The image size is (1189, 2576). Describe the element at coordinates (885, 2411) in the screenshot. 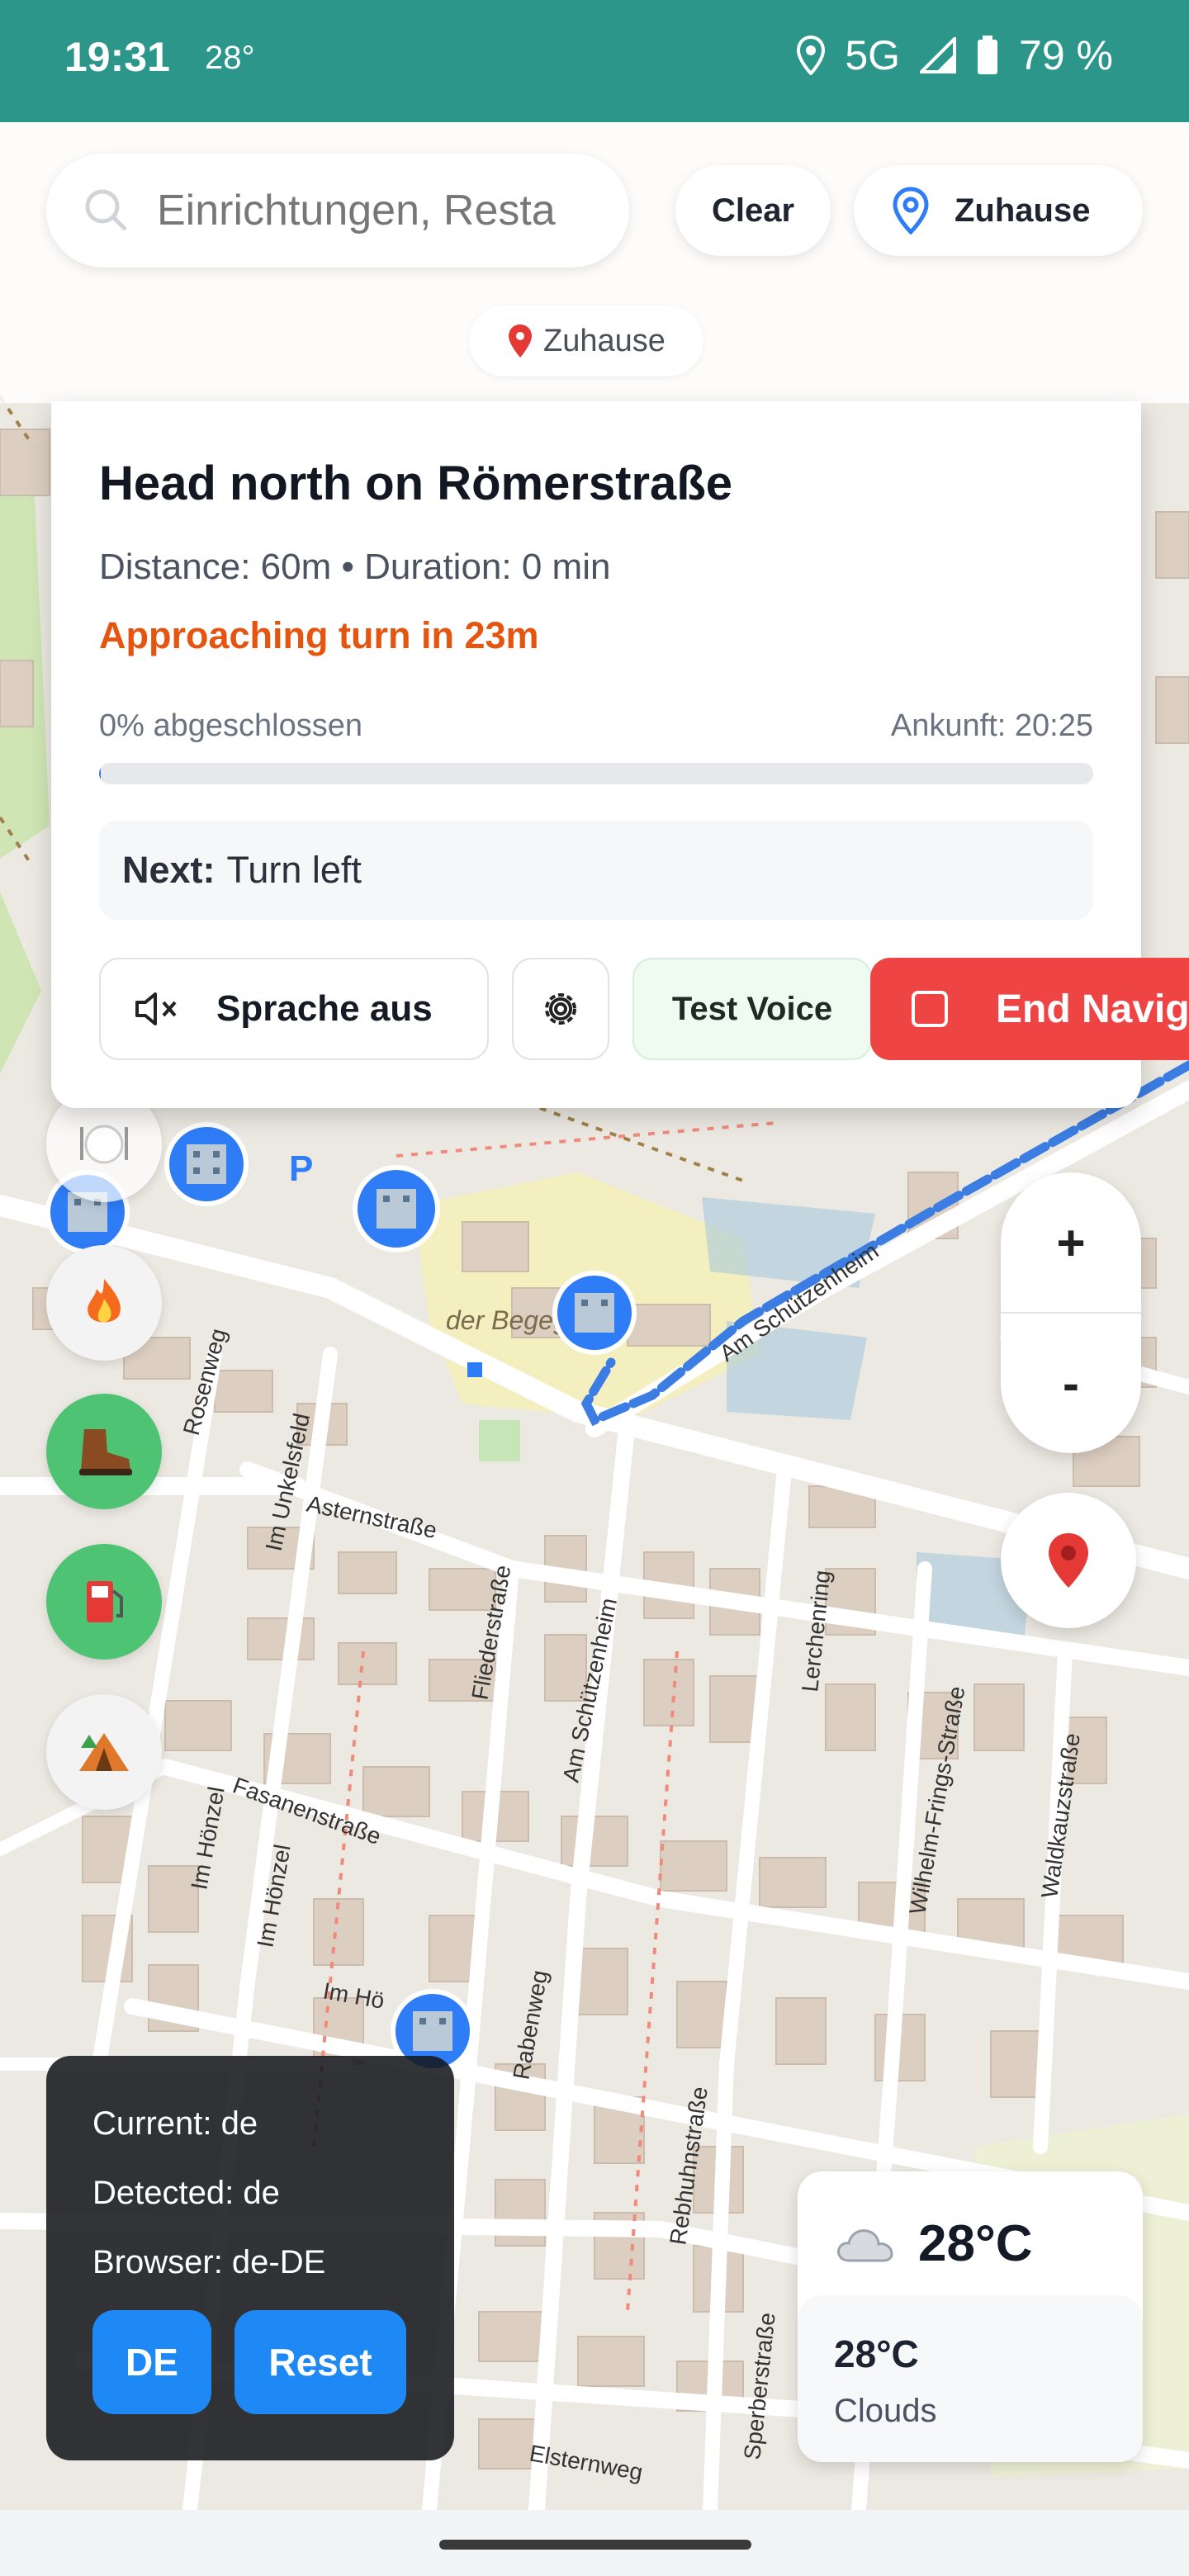

I see `weather-description: Clouds` at that location.